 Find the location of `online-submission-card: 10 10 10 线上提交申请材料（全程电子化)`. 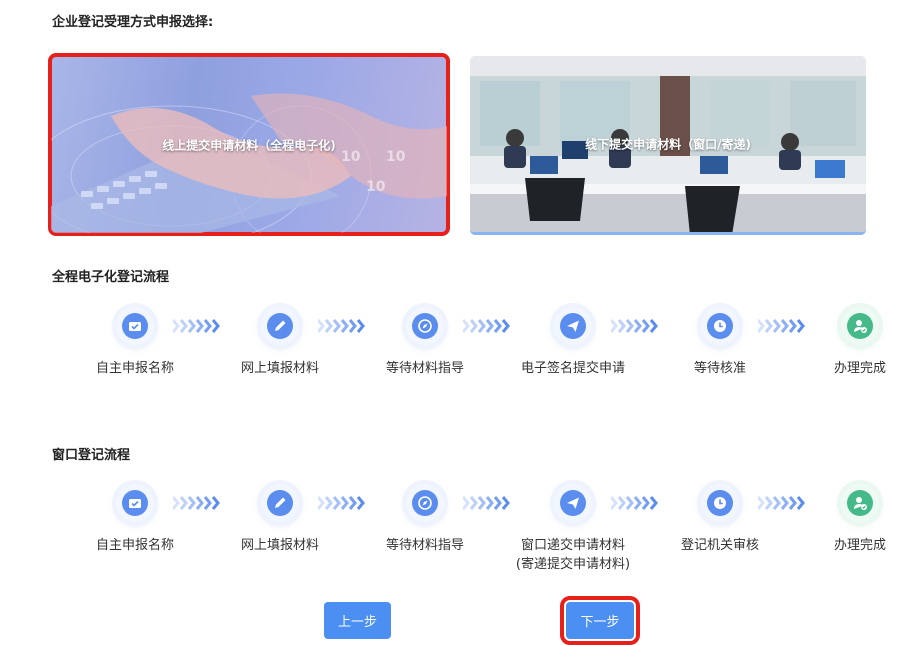

online-submission-card: 10 10 10 线上提交申请材料（全程电子化) is located at coordinates (249, 144).